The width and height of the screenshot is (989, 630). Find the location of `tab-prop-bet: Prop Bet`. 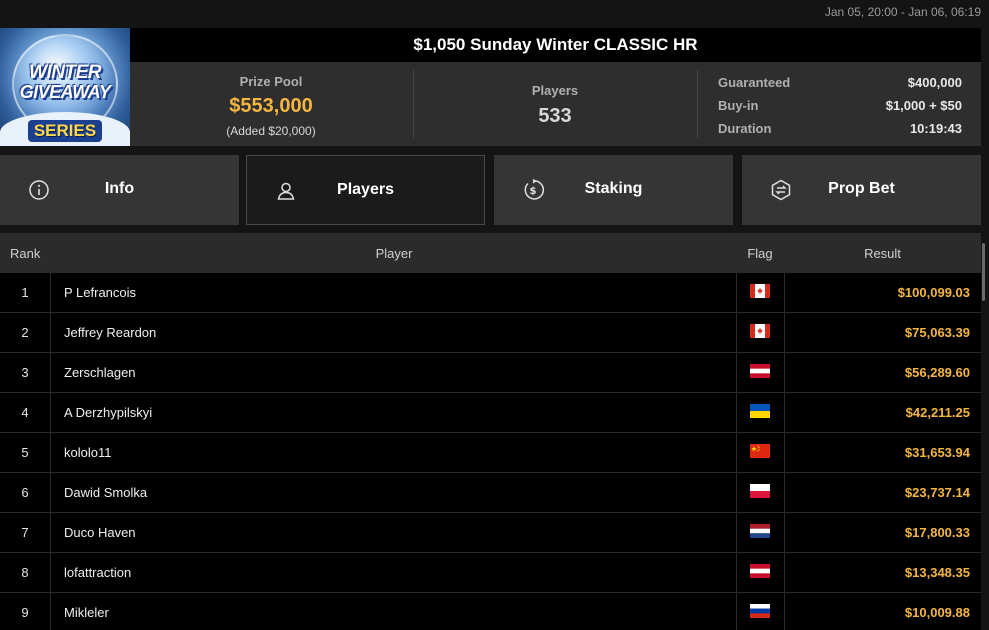

tab-prop-bet: Prop Bet is located at coordinates (861, 190).